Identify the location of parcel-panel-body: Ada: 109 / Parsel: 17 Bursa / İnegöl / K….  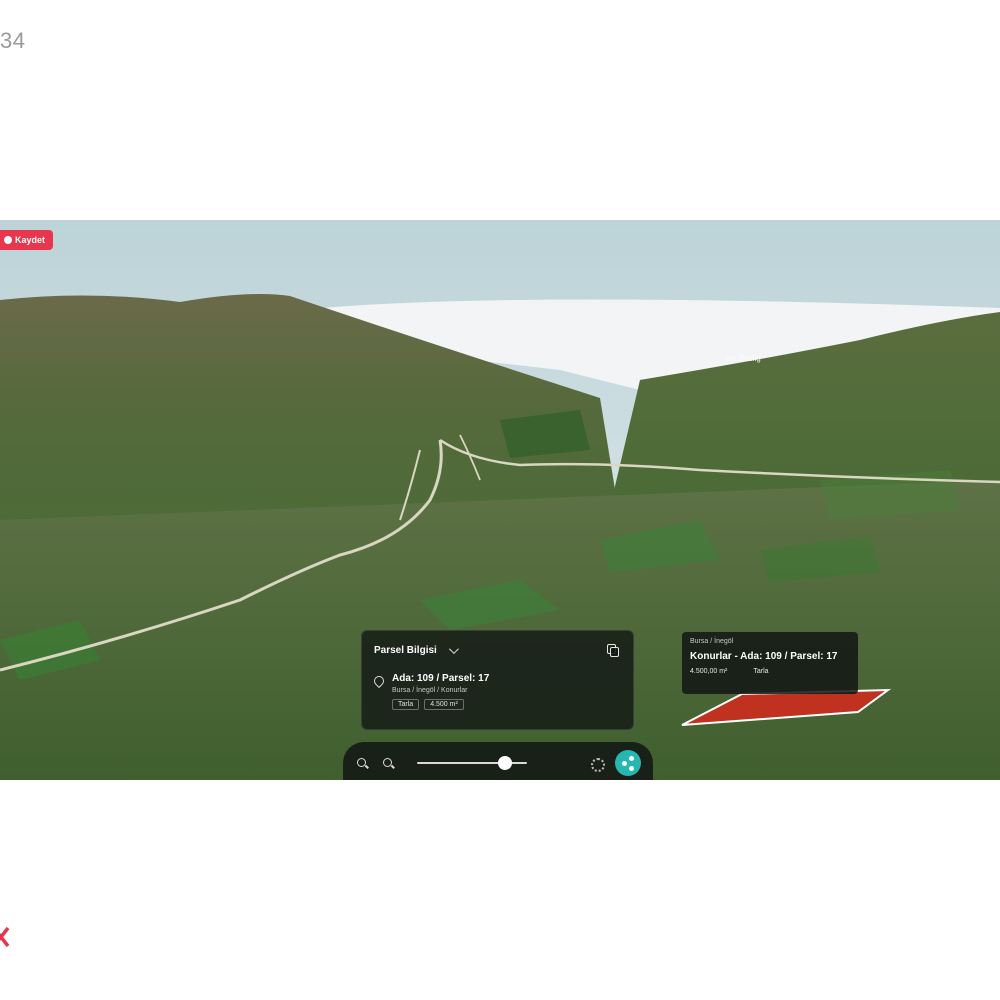
(497, 691).